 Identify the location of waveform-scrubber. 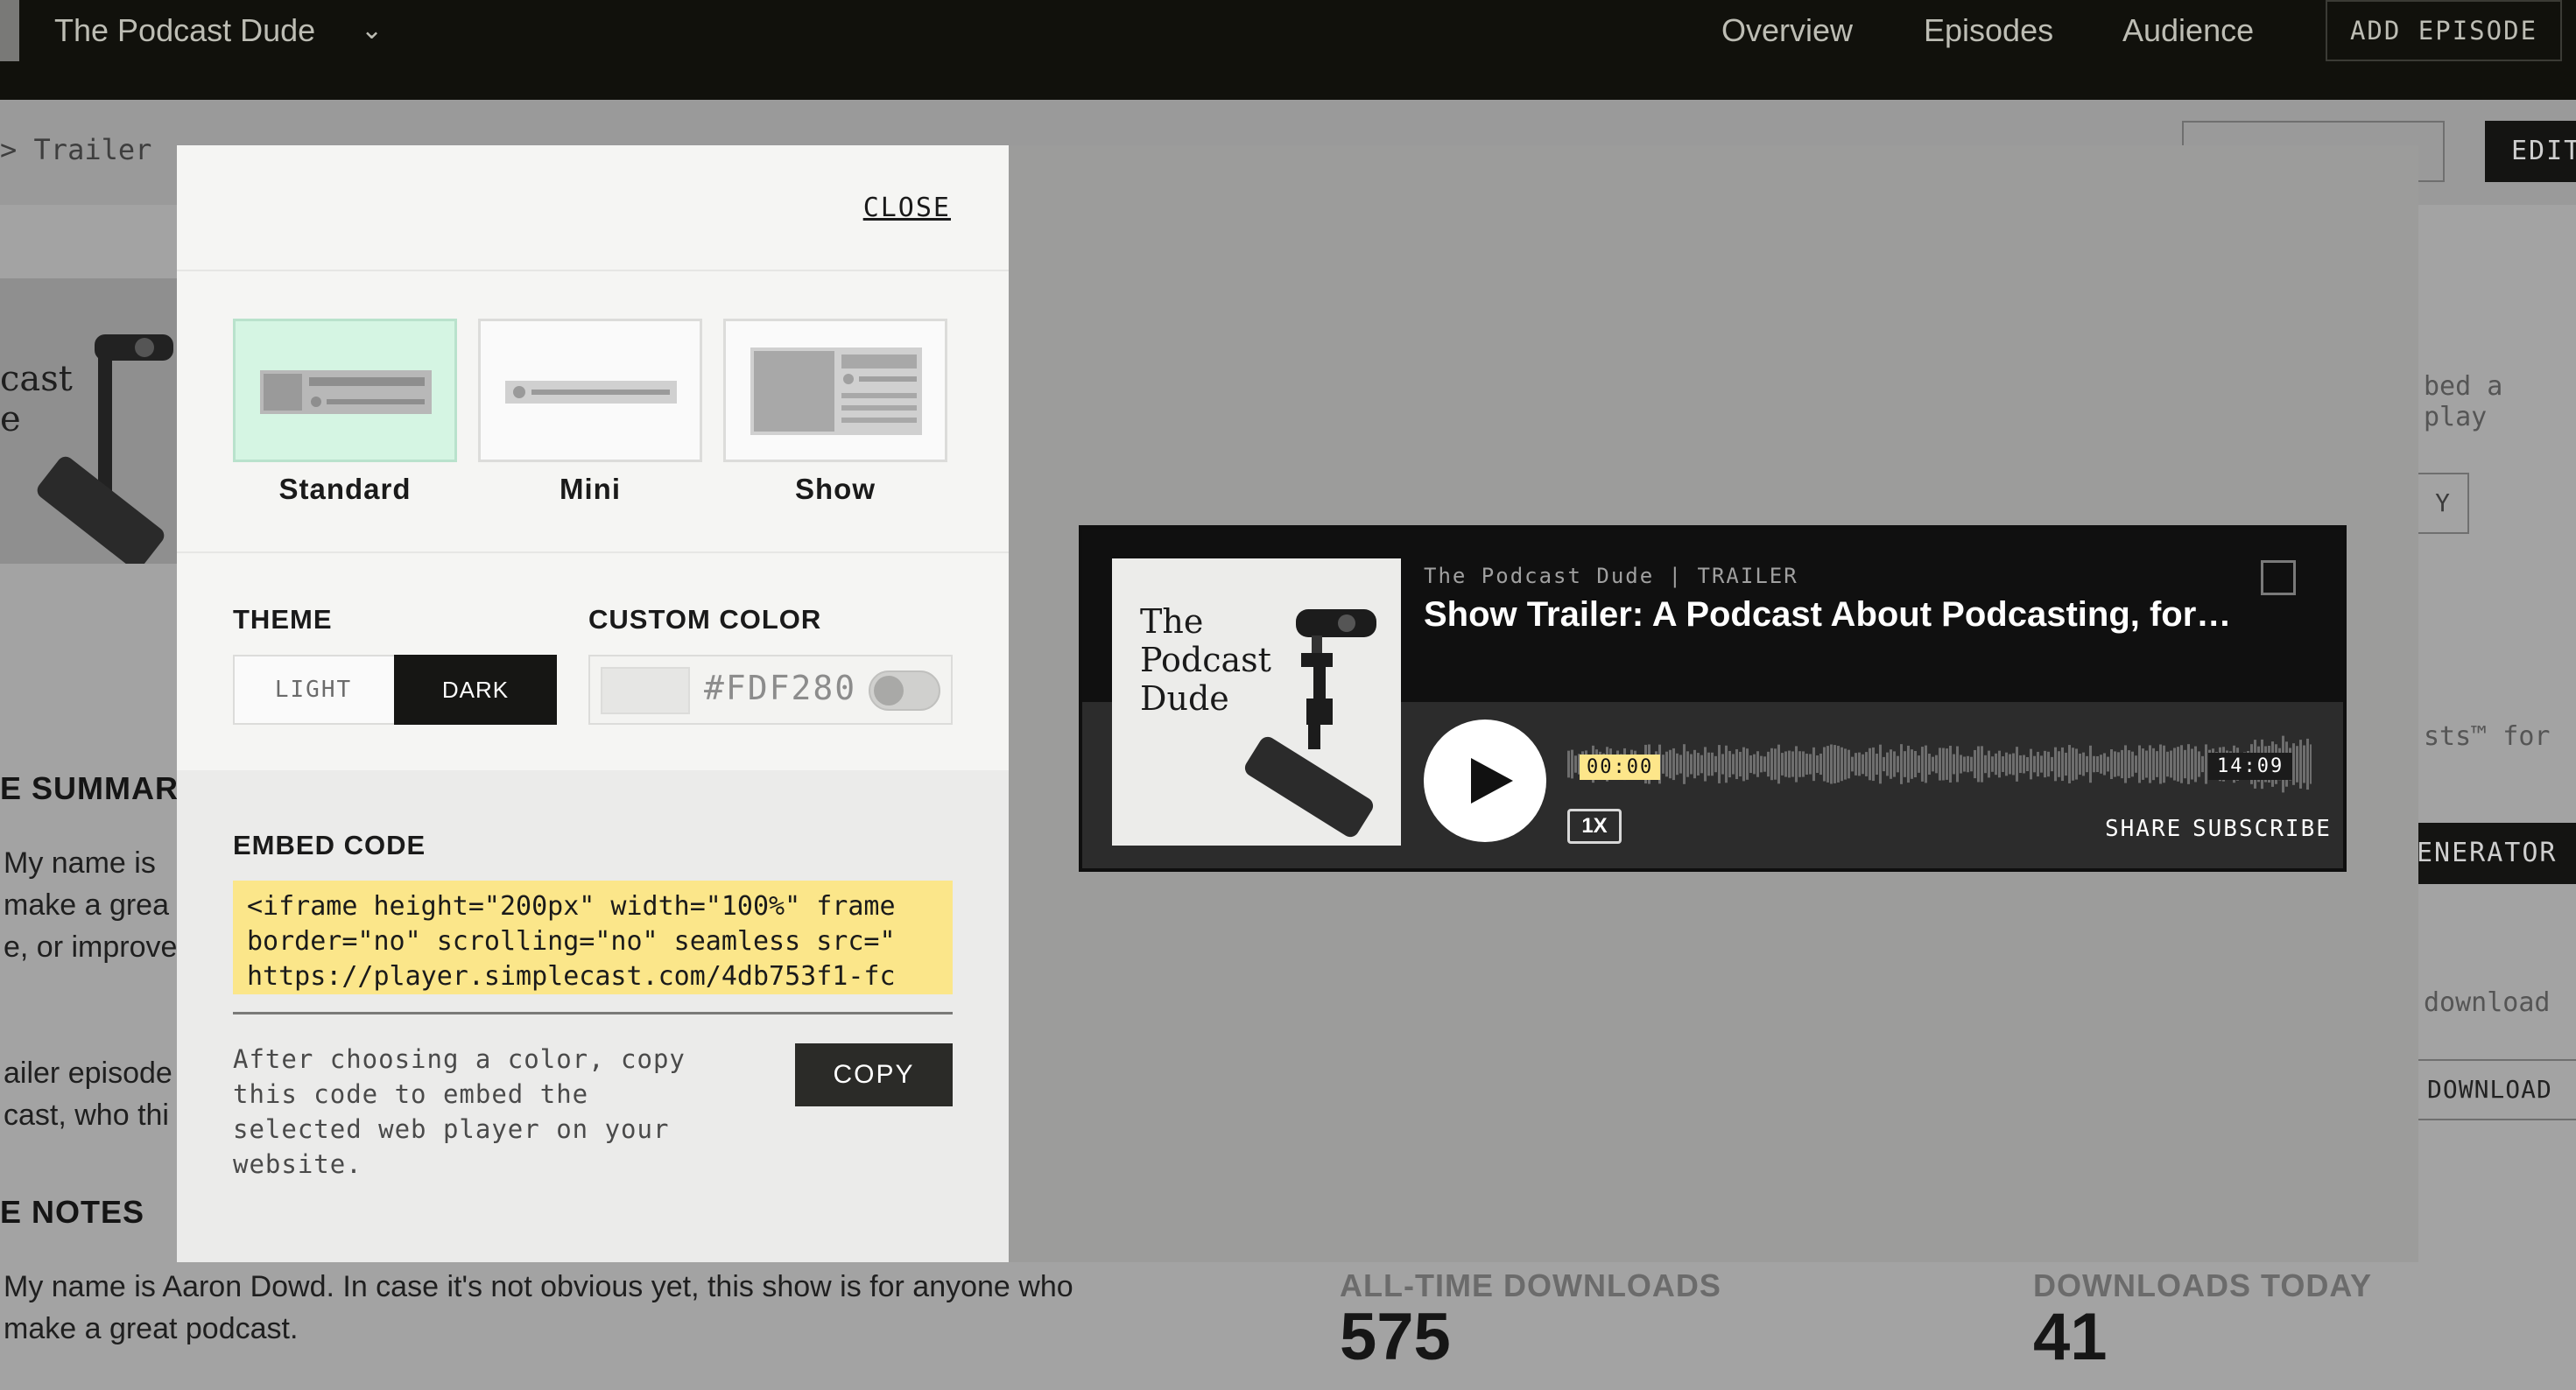
(1939, 765).